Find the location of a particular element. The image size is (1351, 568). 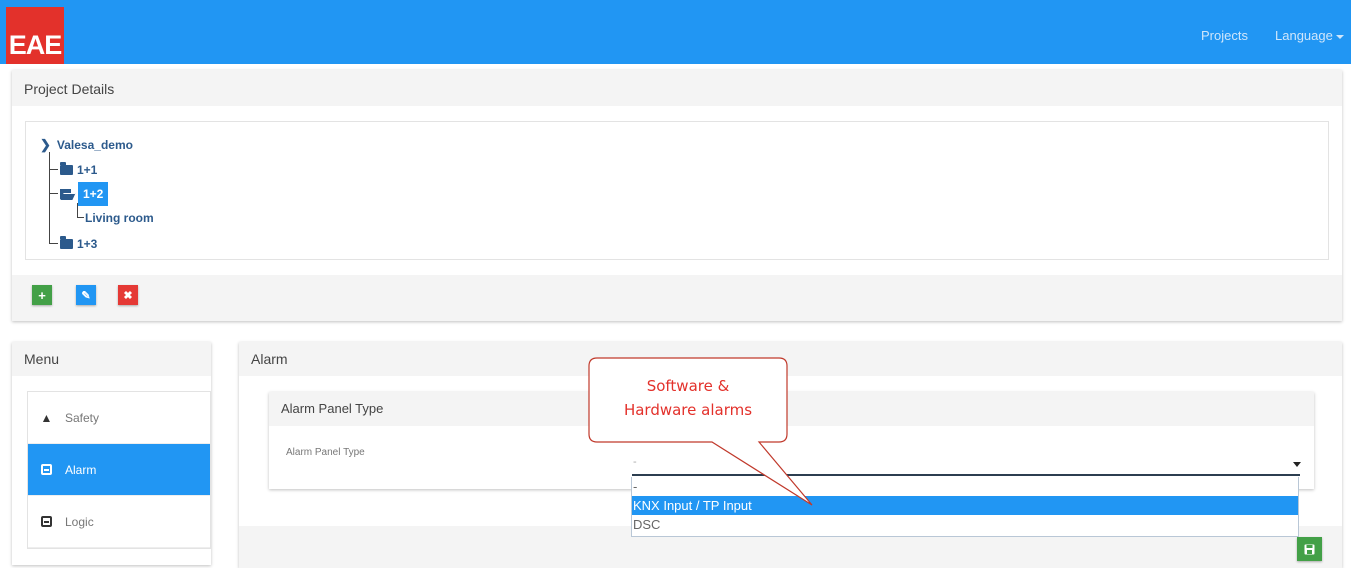

menu-item-alarm: Alarm is located at coordinates (119, 470).